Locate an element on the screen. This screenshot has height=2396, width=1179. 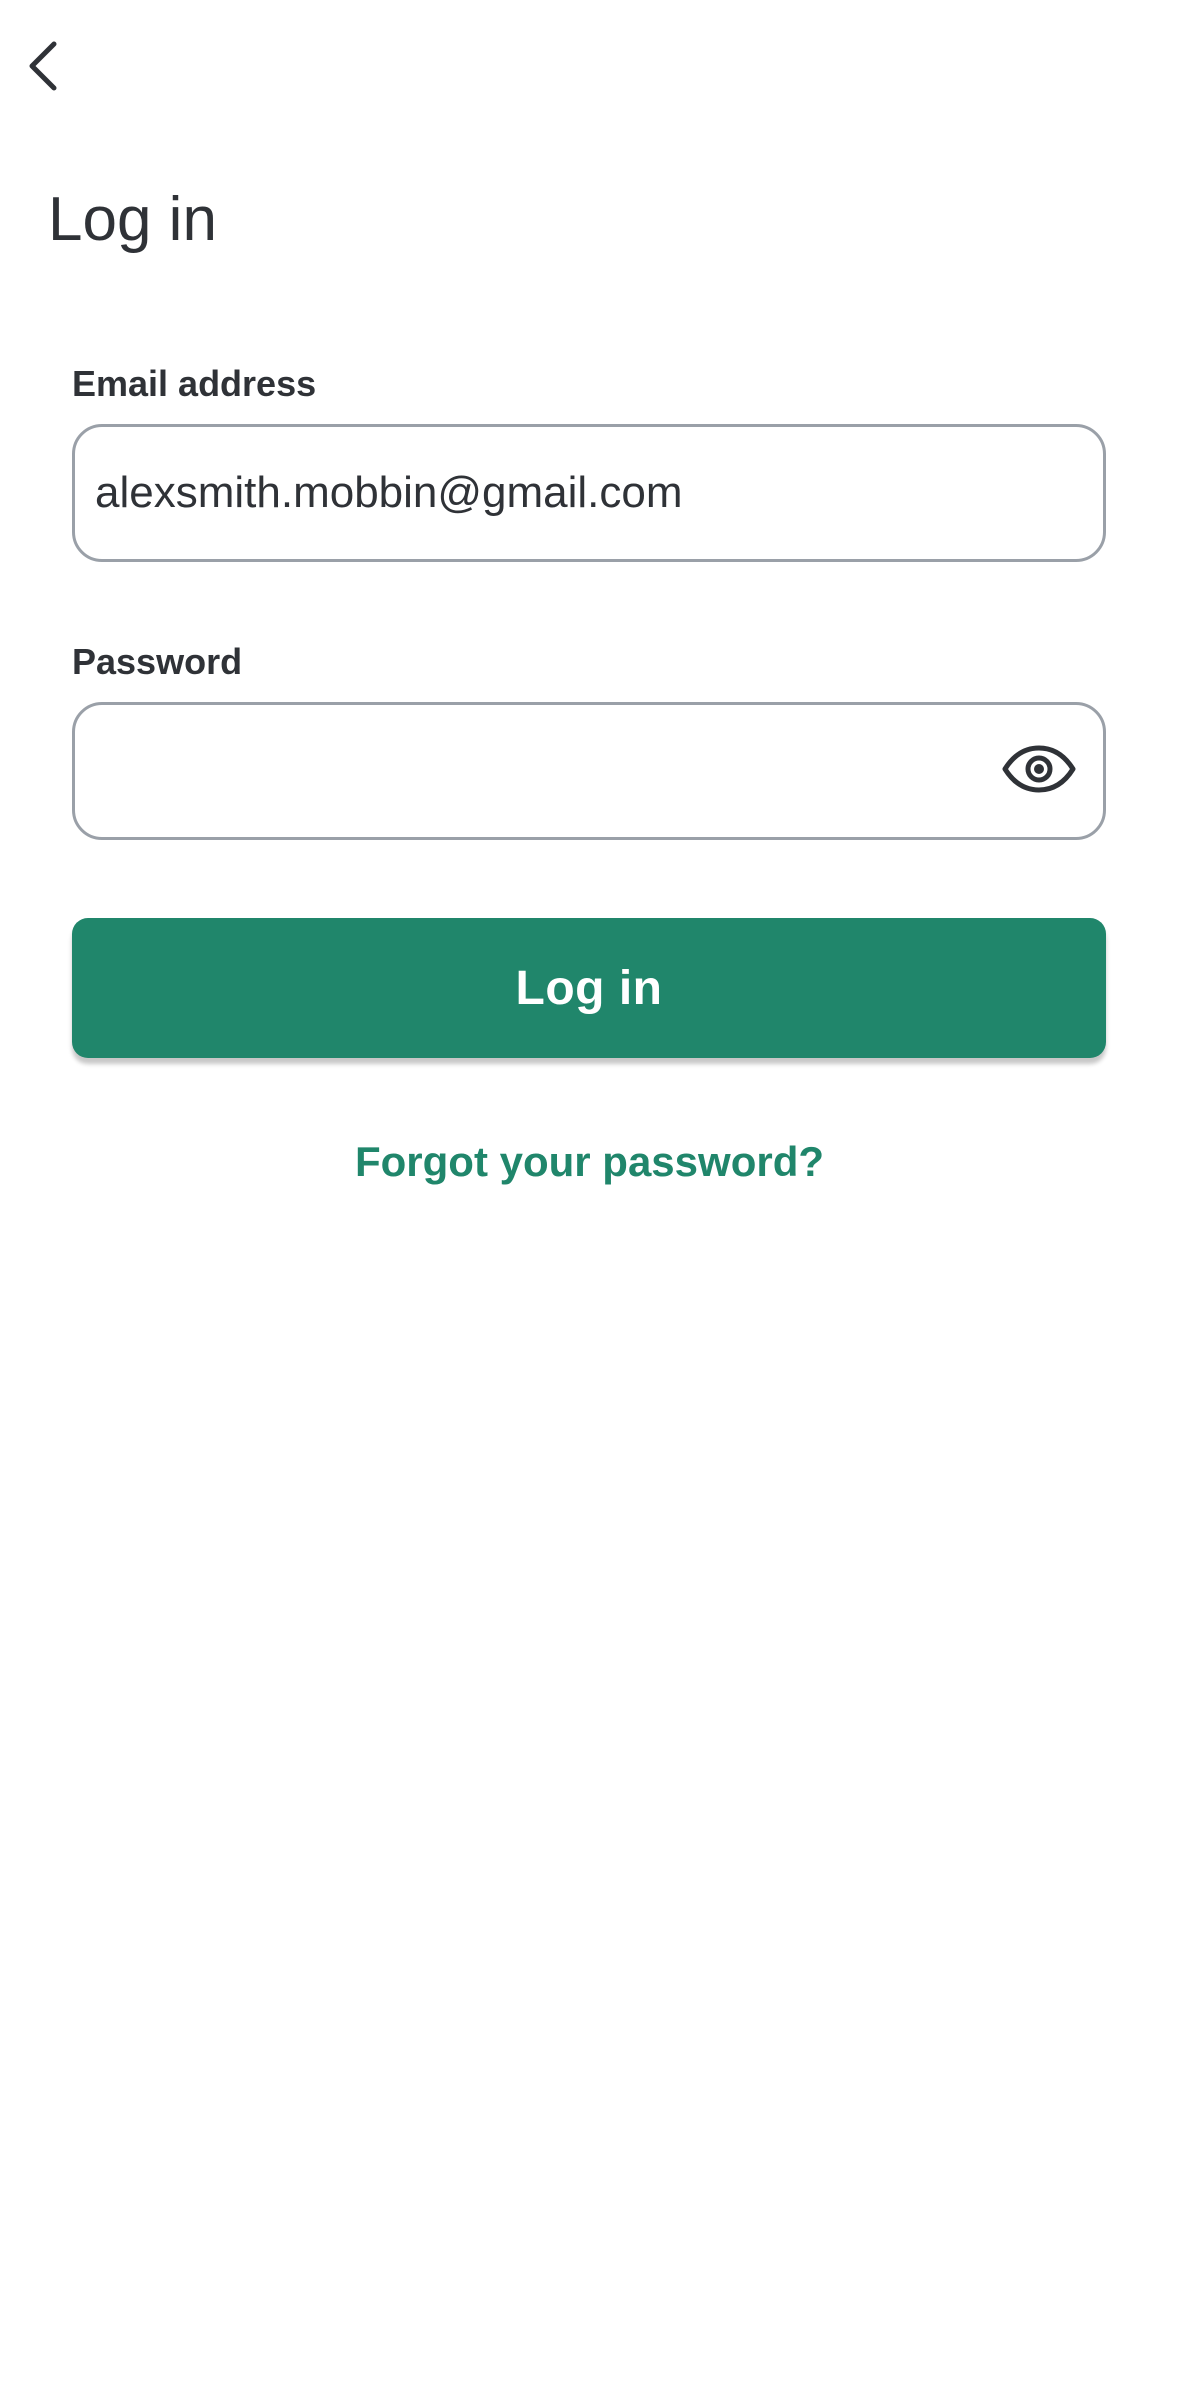
email-label: Email address is located at coordinates (194, 383).